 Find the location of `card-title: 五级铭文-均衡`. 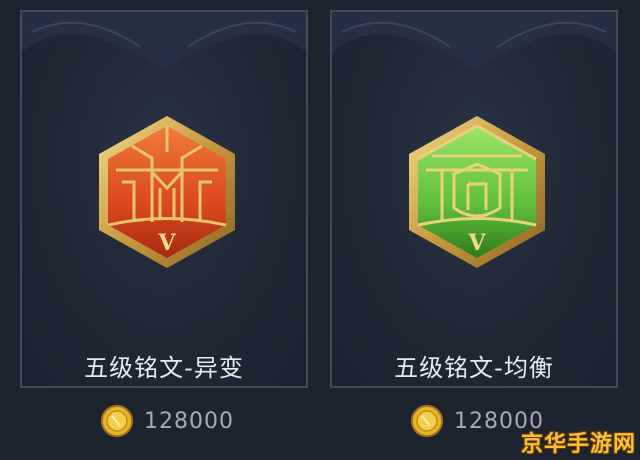

card-title: 五级铭文-均衡 is located at coordinates (474, 368).